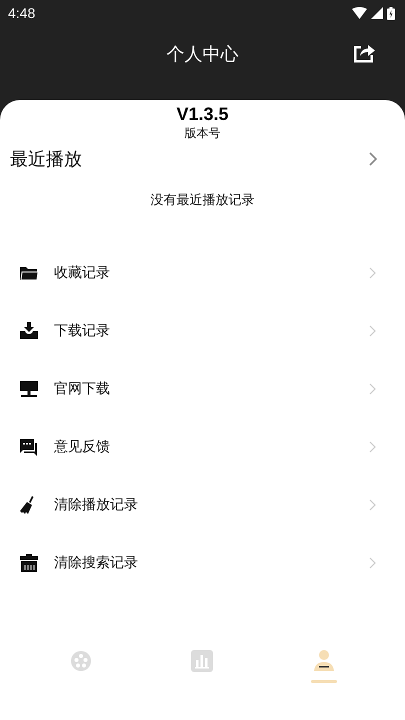  What do you see at coordinates (46, 159) in the screenshot?
I see `section-title: 最近播放` at bounding box center [46, 159].